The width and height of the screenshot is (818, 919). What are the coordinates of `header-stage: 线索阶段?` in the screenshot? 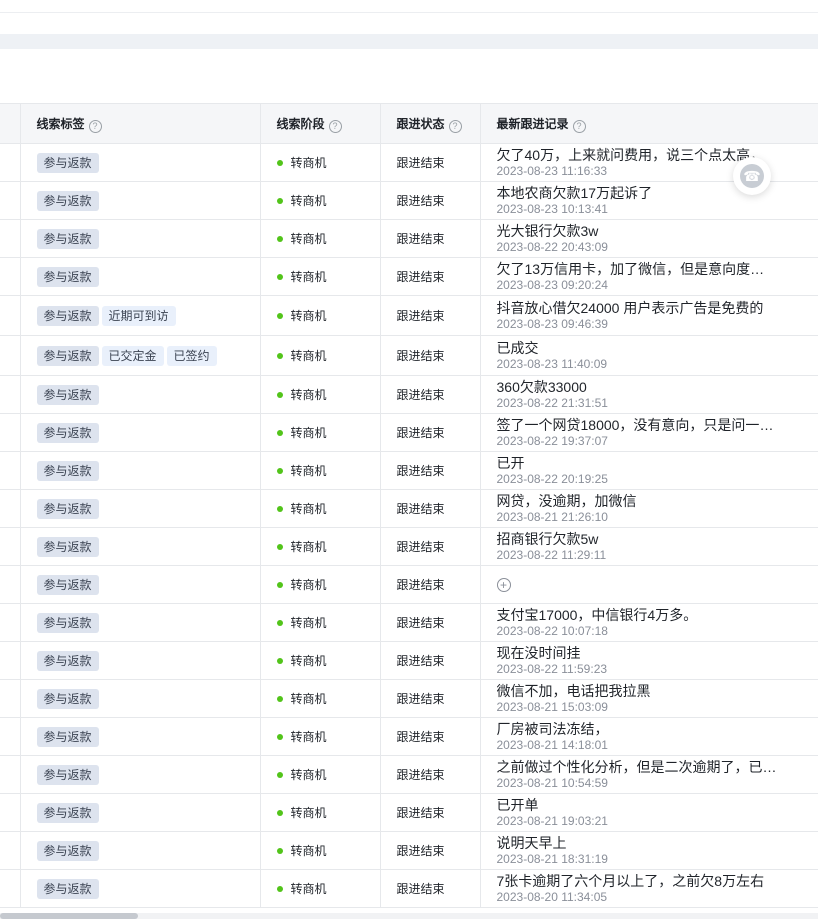 It's located at (320, 123).